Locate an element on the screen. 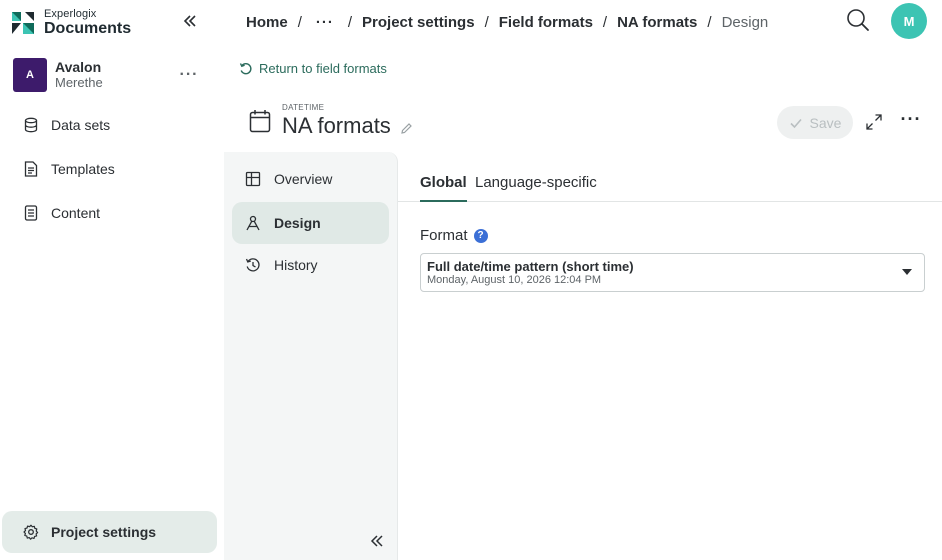 The height and width of the screenshot is (560, 942). expand-icon is located at coordinates (874, 122).